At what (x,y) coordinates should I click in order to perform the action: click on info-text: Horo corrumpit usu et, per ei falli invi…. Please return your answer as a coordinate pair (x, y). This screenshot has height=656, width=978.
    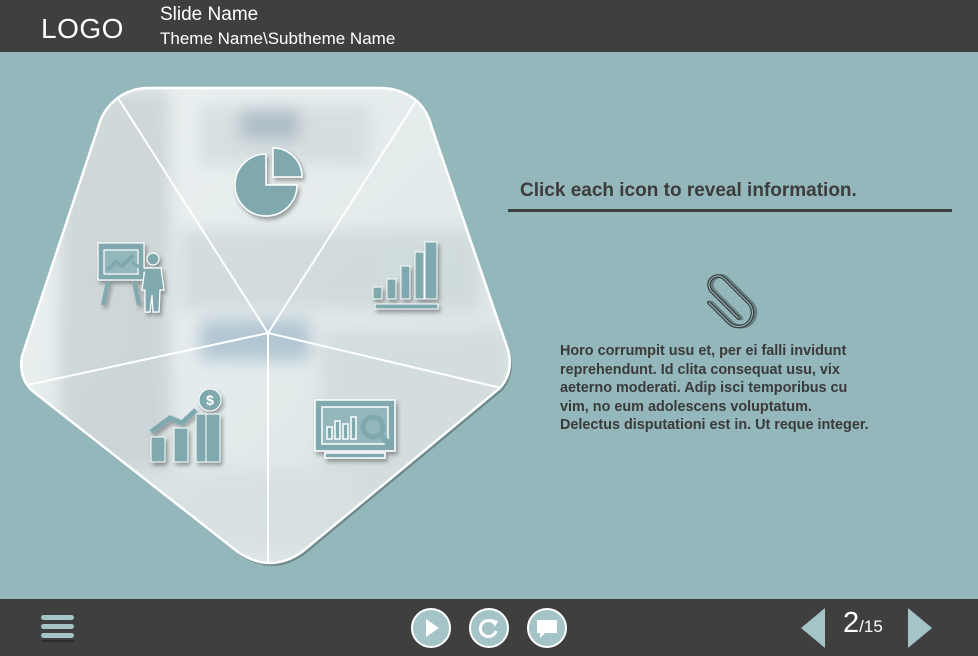
    Looking at the image, I should click on (740, 388).